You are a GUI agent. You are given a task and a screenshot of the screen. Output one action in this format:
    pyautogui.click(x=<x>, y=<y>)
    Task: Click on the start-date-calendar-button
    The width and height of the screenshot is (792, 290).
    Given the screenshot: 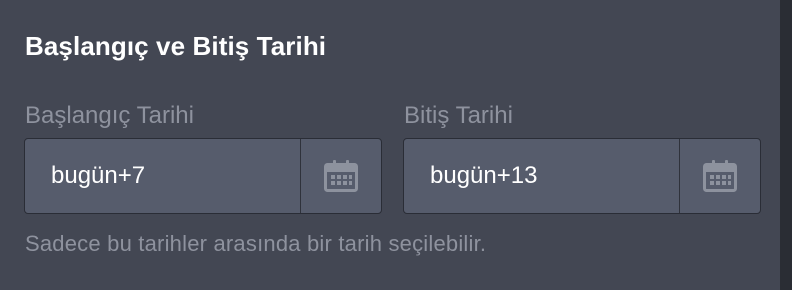 What is the action you would take?
    pyautogui.click(x=340, y=176)
    